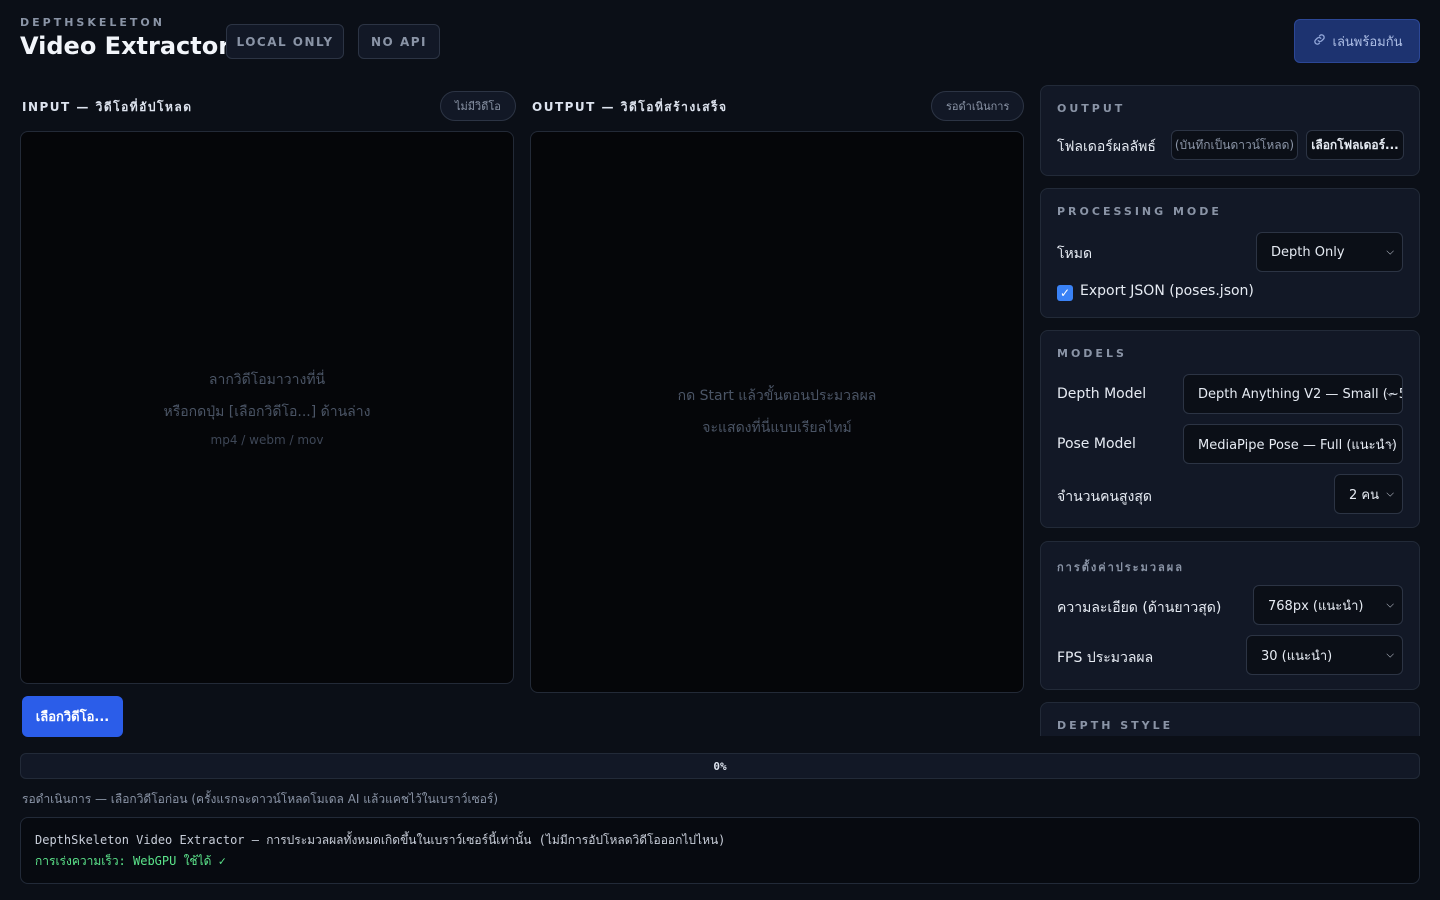  What do you see at coordinates (125, 46) in the screenshot?
I see `app-title: Video Extractor` at bounding box center [125, 46].